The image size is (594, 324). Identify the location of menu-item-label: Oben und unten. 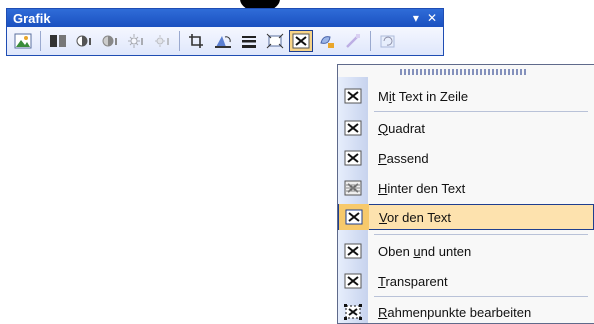
(425, 251).